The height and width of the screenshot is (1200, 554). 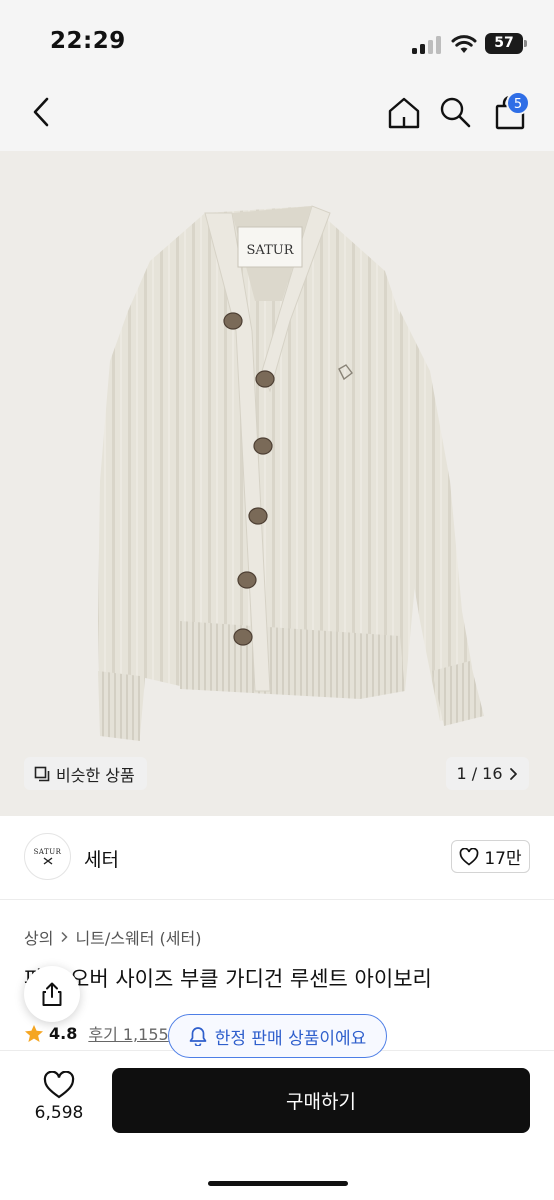 What do you see at coordinates (277, 858) in the screenshot?
I see `brand-row: SATUR 세터 17만` at bounding box center [277, 858].